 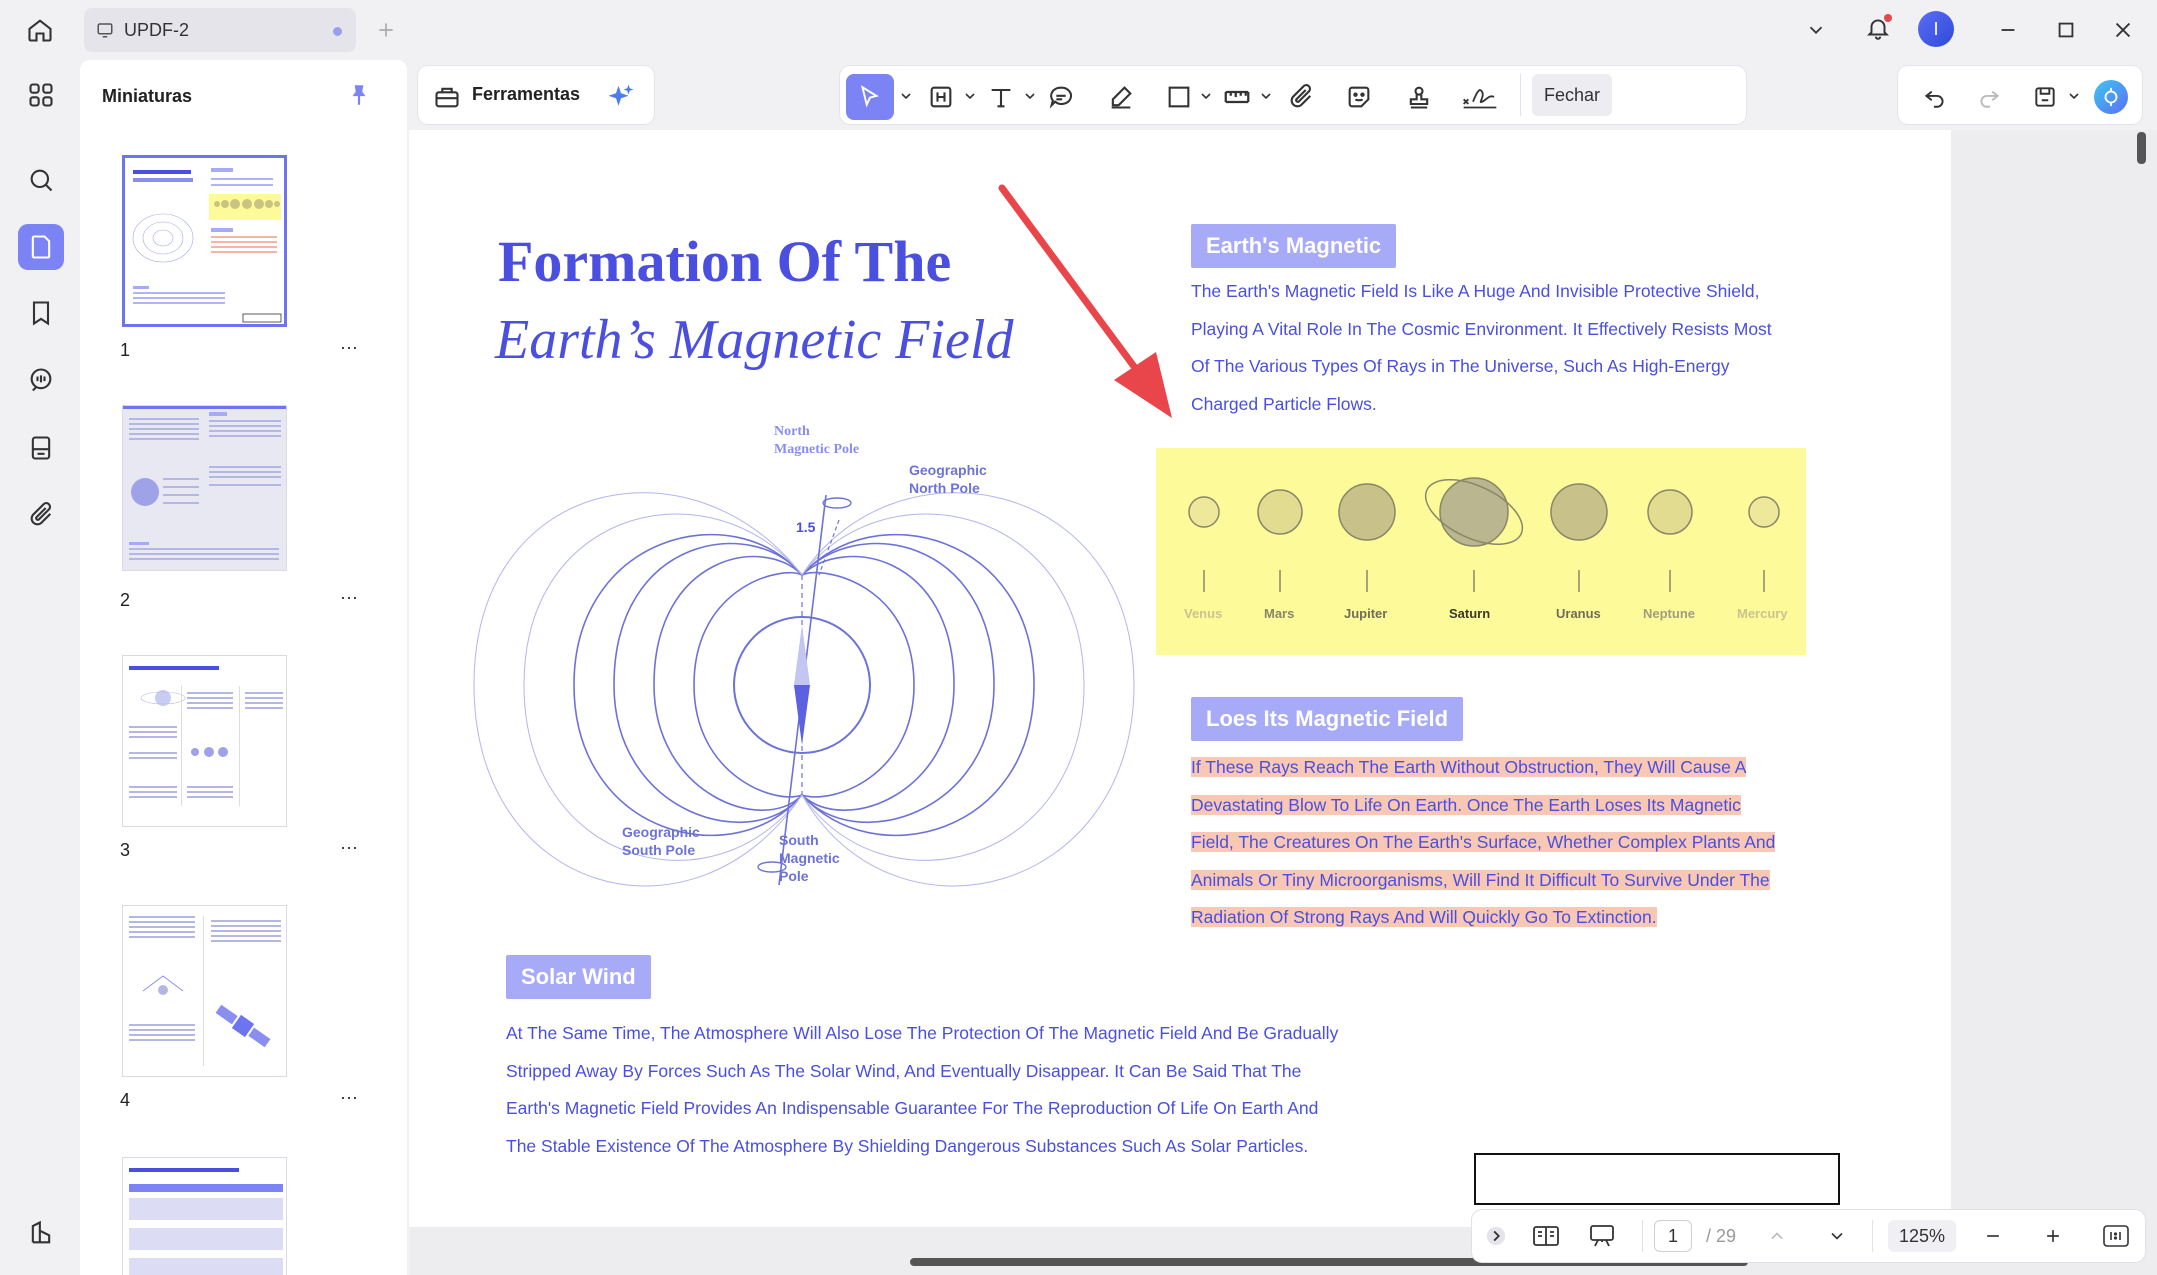 What do you see at coordinates (40, 667) in the screenshot?
I see `left-rail` at bounding box center [40, 667].